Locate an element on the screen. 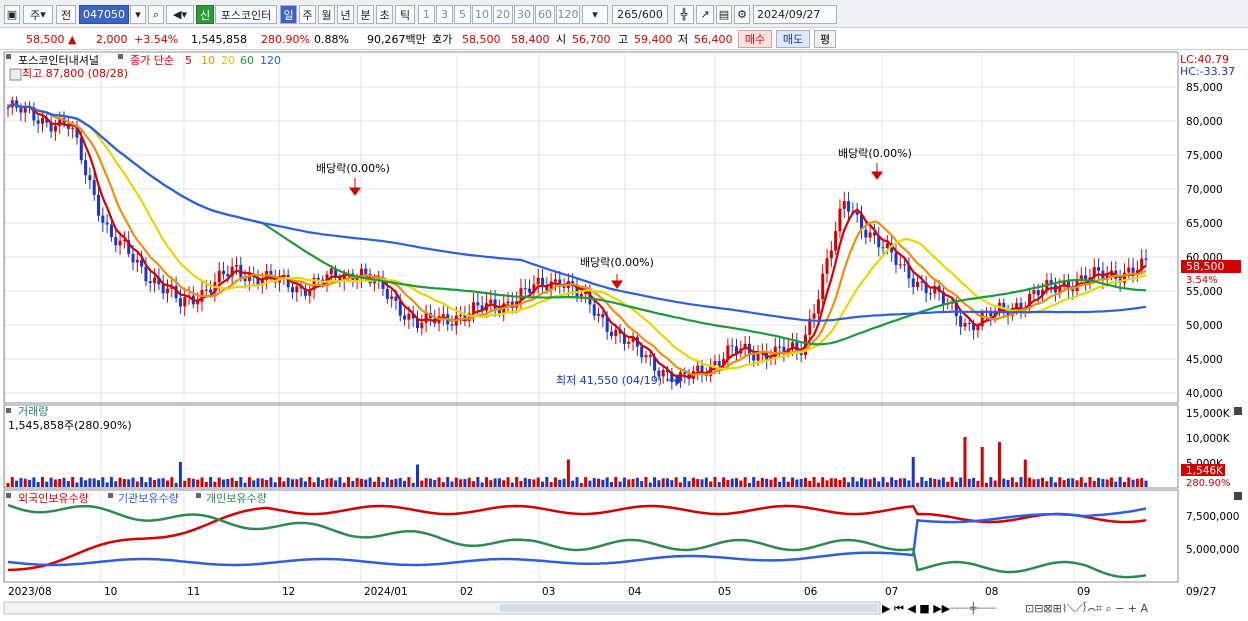 The height and width of the screenshot is (621, 1248). chart-type-select: 주 ▾ is located at coordinates (38, 14).